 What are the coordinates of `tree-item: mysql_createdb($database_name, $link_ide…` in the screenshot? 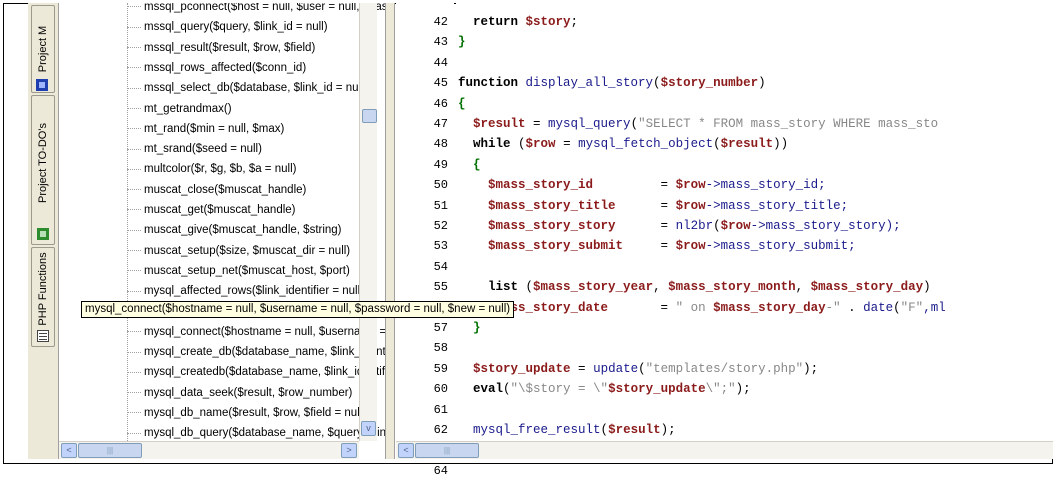 It's located at (222, 372).